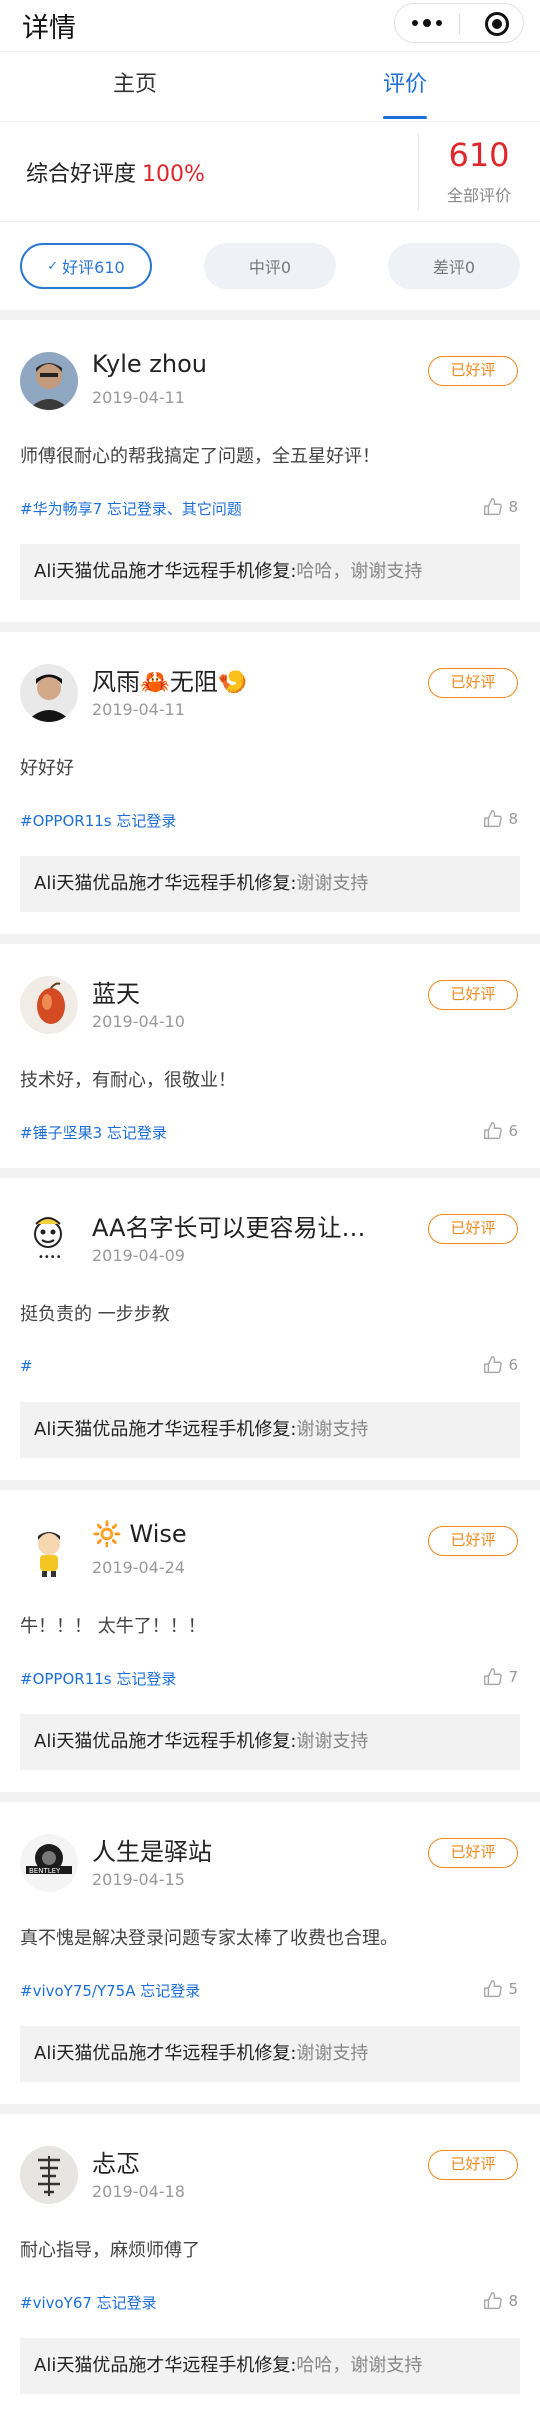 The image size is (540, 2416). What do you see at coordinates (138, 1567) in the screenshot?
I see `review-date: 2019-04-24` at bounding box center [138, 1567].